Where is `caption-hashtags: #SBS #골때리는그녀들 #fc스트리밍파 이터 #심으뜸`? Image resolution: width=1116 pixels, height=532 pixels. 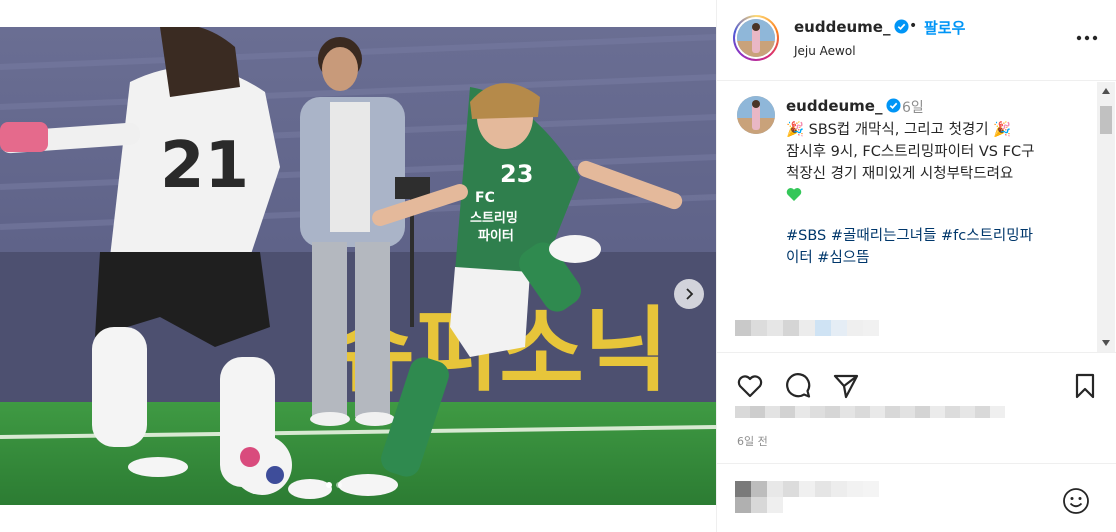 caption-hashtags: #SBS #골때리는그녀들 #fc스트리밍파 이터 #심으뜸 is located at coordinates (936, 247).